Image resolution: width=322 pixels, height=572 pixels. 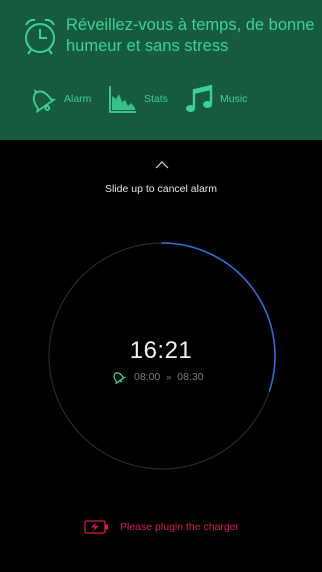 I want to click on charger-warning: Please plugin the charger, so click(x=161, y=527).